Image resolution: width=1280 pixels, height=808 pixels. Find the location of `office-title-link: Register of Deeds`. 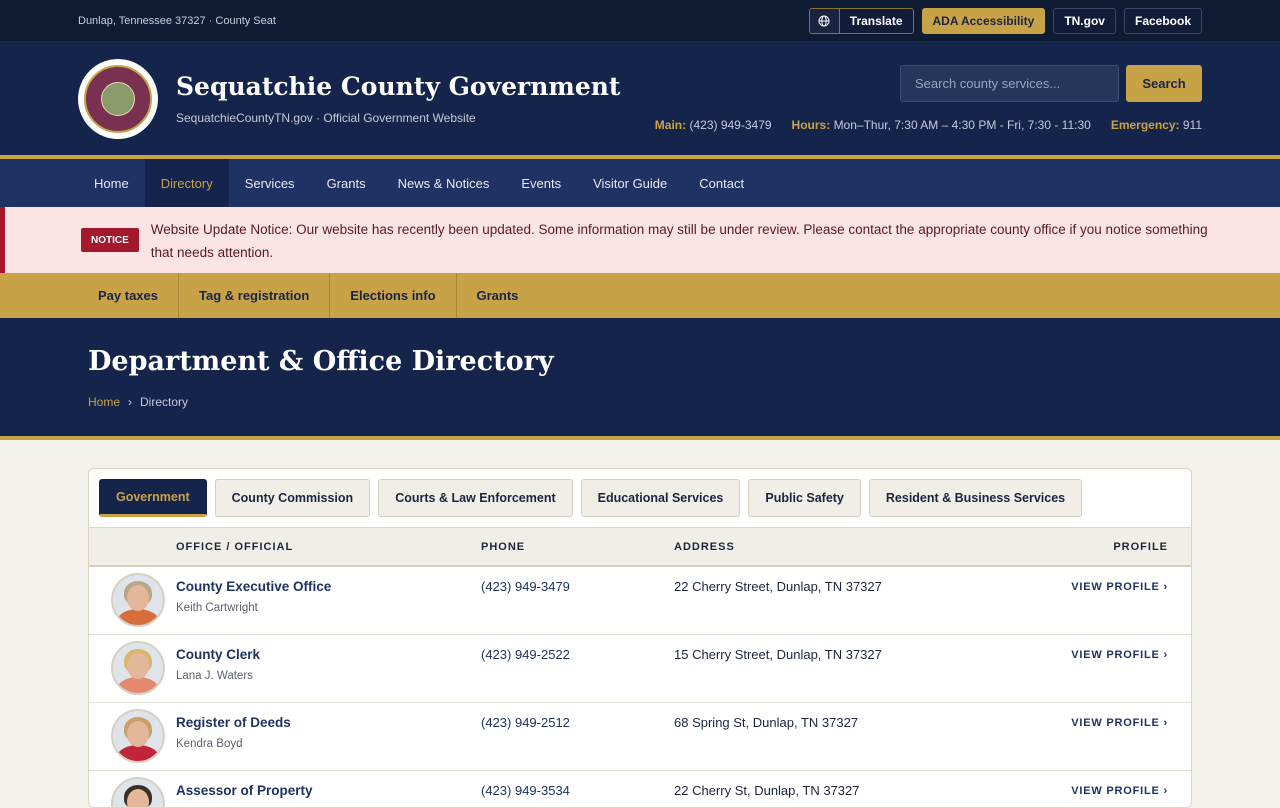

office-title-link: Register of Deeds is located at coordinates (328, 722).